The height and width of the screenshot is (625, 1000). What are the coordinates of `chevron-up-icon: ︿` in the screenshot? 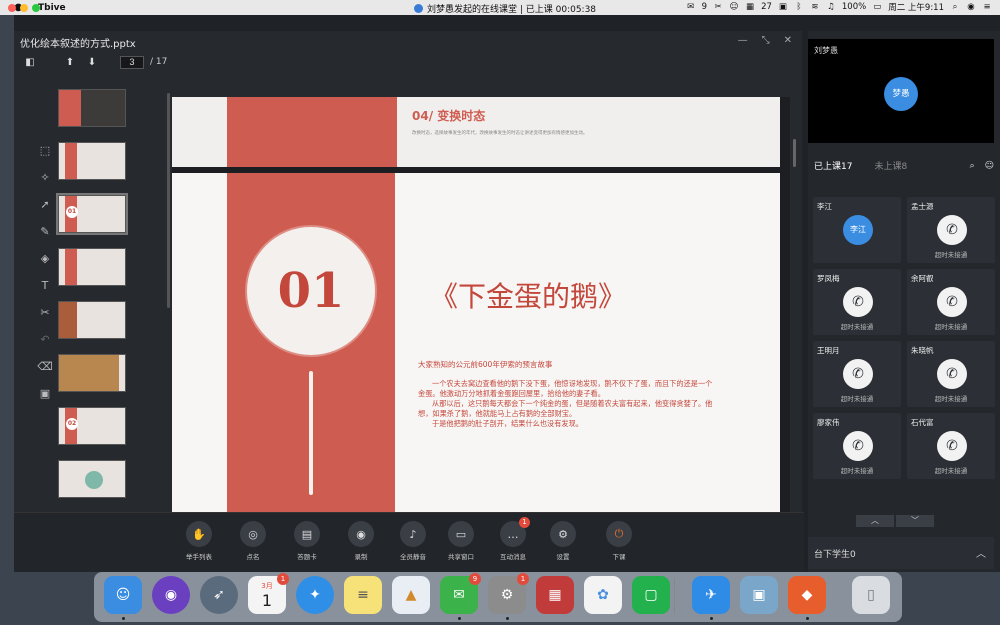 It's located at (981, 552).